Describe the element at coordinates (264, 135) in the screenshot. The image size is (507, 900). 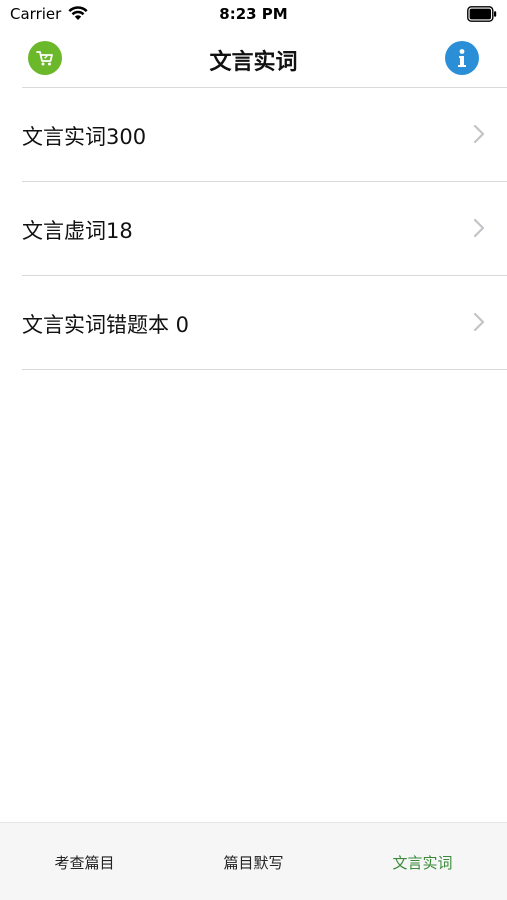
I see `list-item-shici: 文言实词300` at that location.